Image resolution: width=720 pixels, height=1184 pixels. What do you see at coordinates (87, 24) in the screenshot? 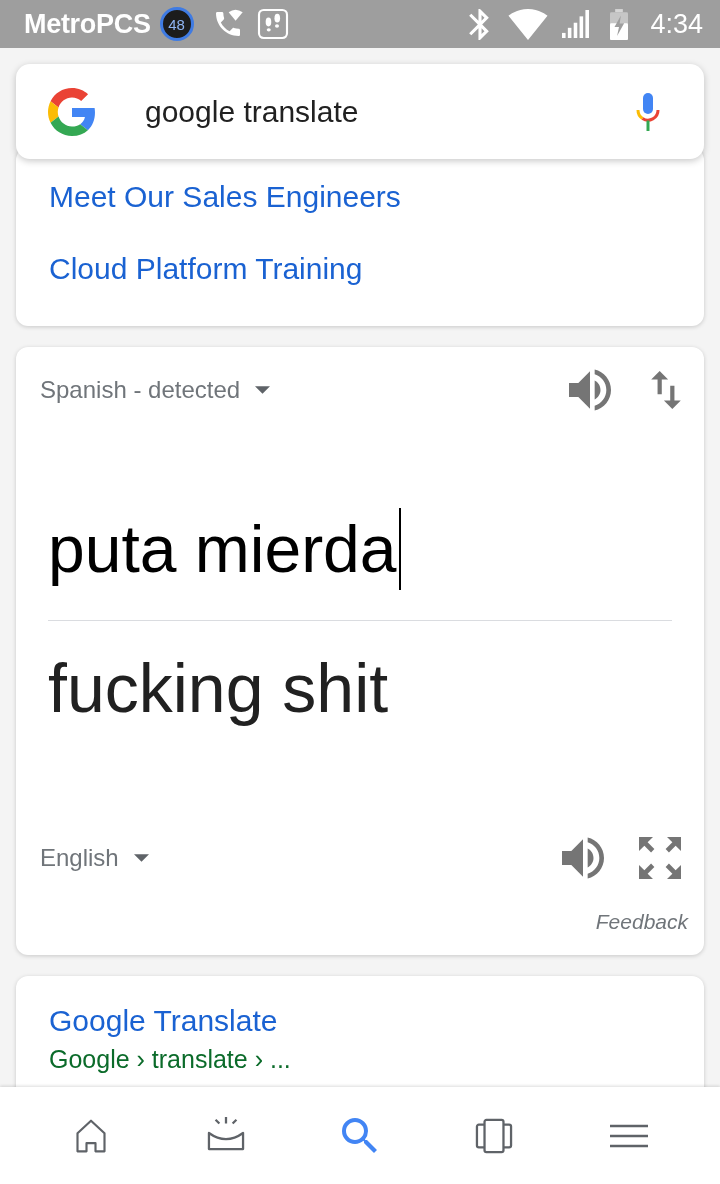
I see `carrier-name: MetroPCS` at bounding box center [87, 24].